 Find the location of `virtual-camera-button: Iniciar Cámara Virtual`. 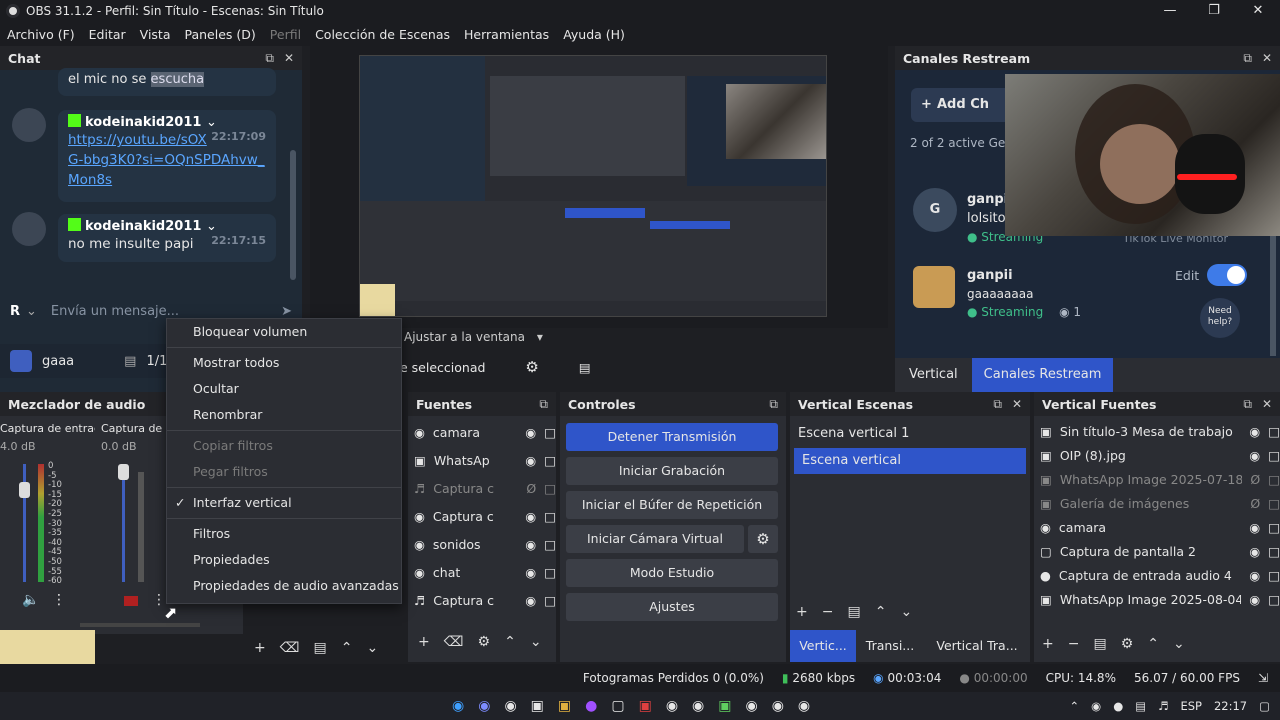

virtual-camera-button: Iniciar Cámara Virtual is located at coordinates (655, 539).